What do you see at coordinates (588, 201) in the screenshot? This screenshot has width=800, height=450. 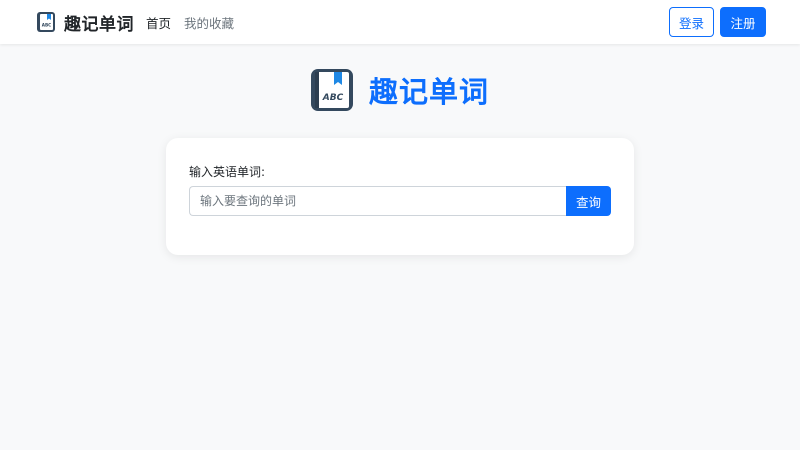 I see `search-button: 查询` at bounding box center [588, 201].